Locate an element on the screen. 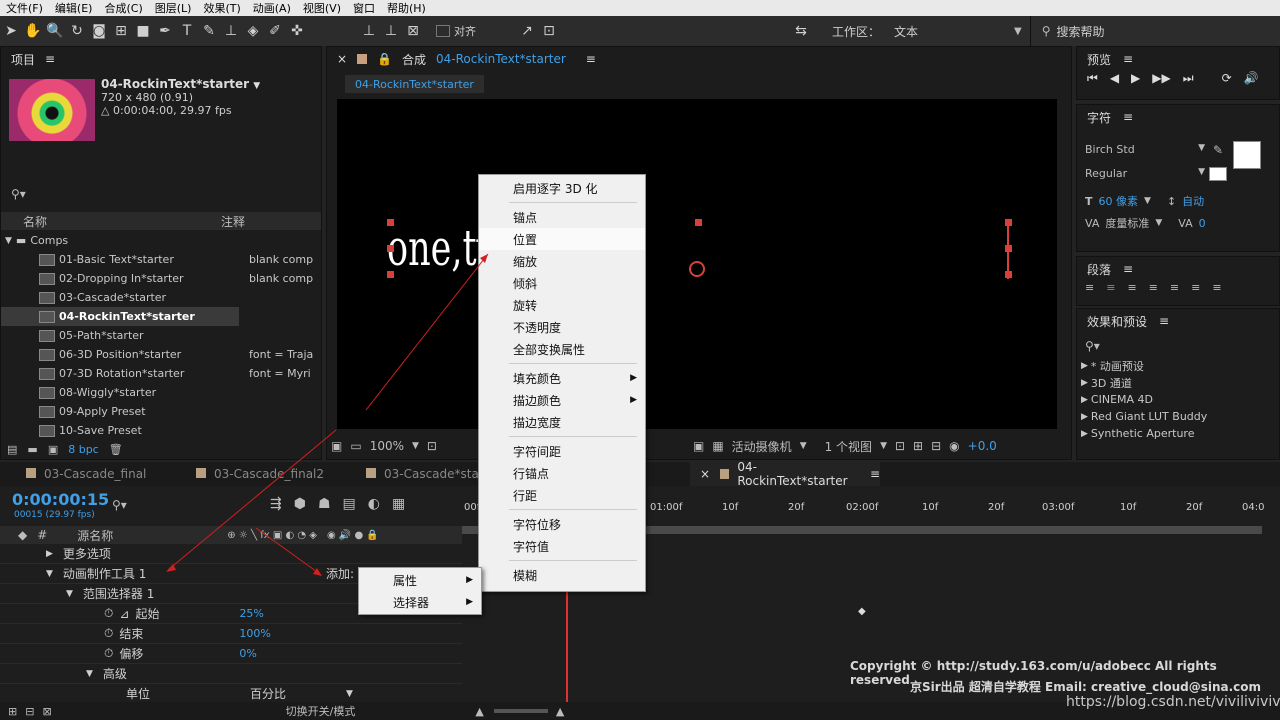 The image size is (1280, 720). annotation-arrows is located at coordinates (327, 414).